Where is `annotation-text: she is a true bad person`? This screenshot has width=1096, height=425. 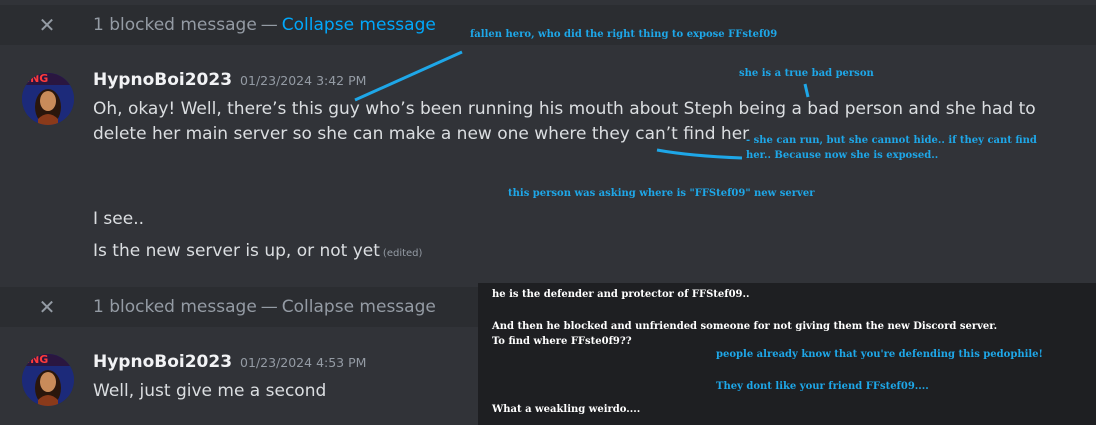
annotation-text: she is a true bad person is located at coordinates (806, 73).